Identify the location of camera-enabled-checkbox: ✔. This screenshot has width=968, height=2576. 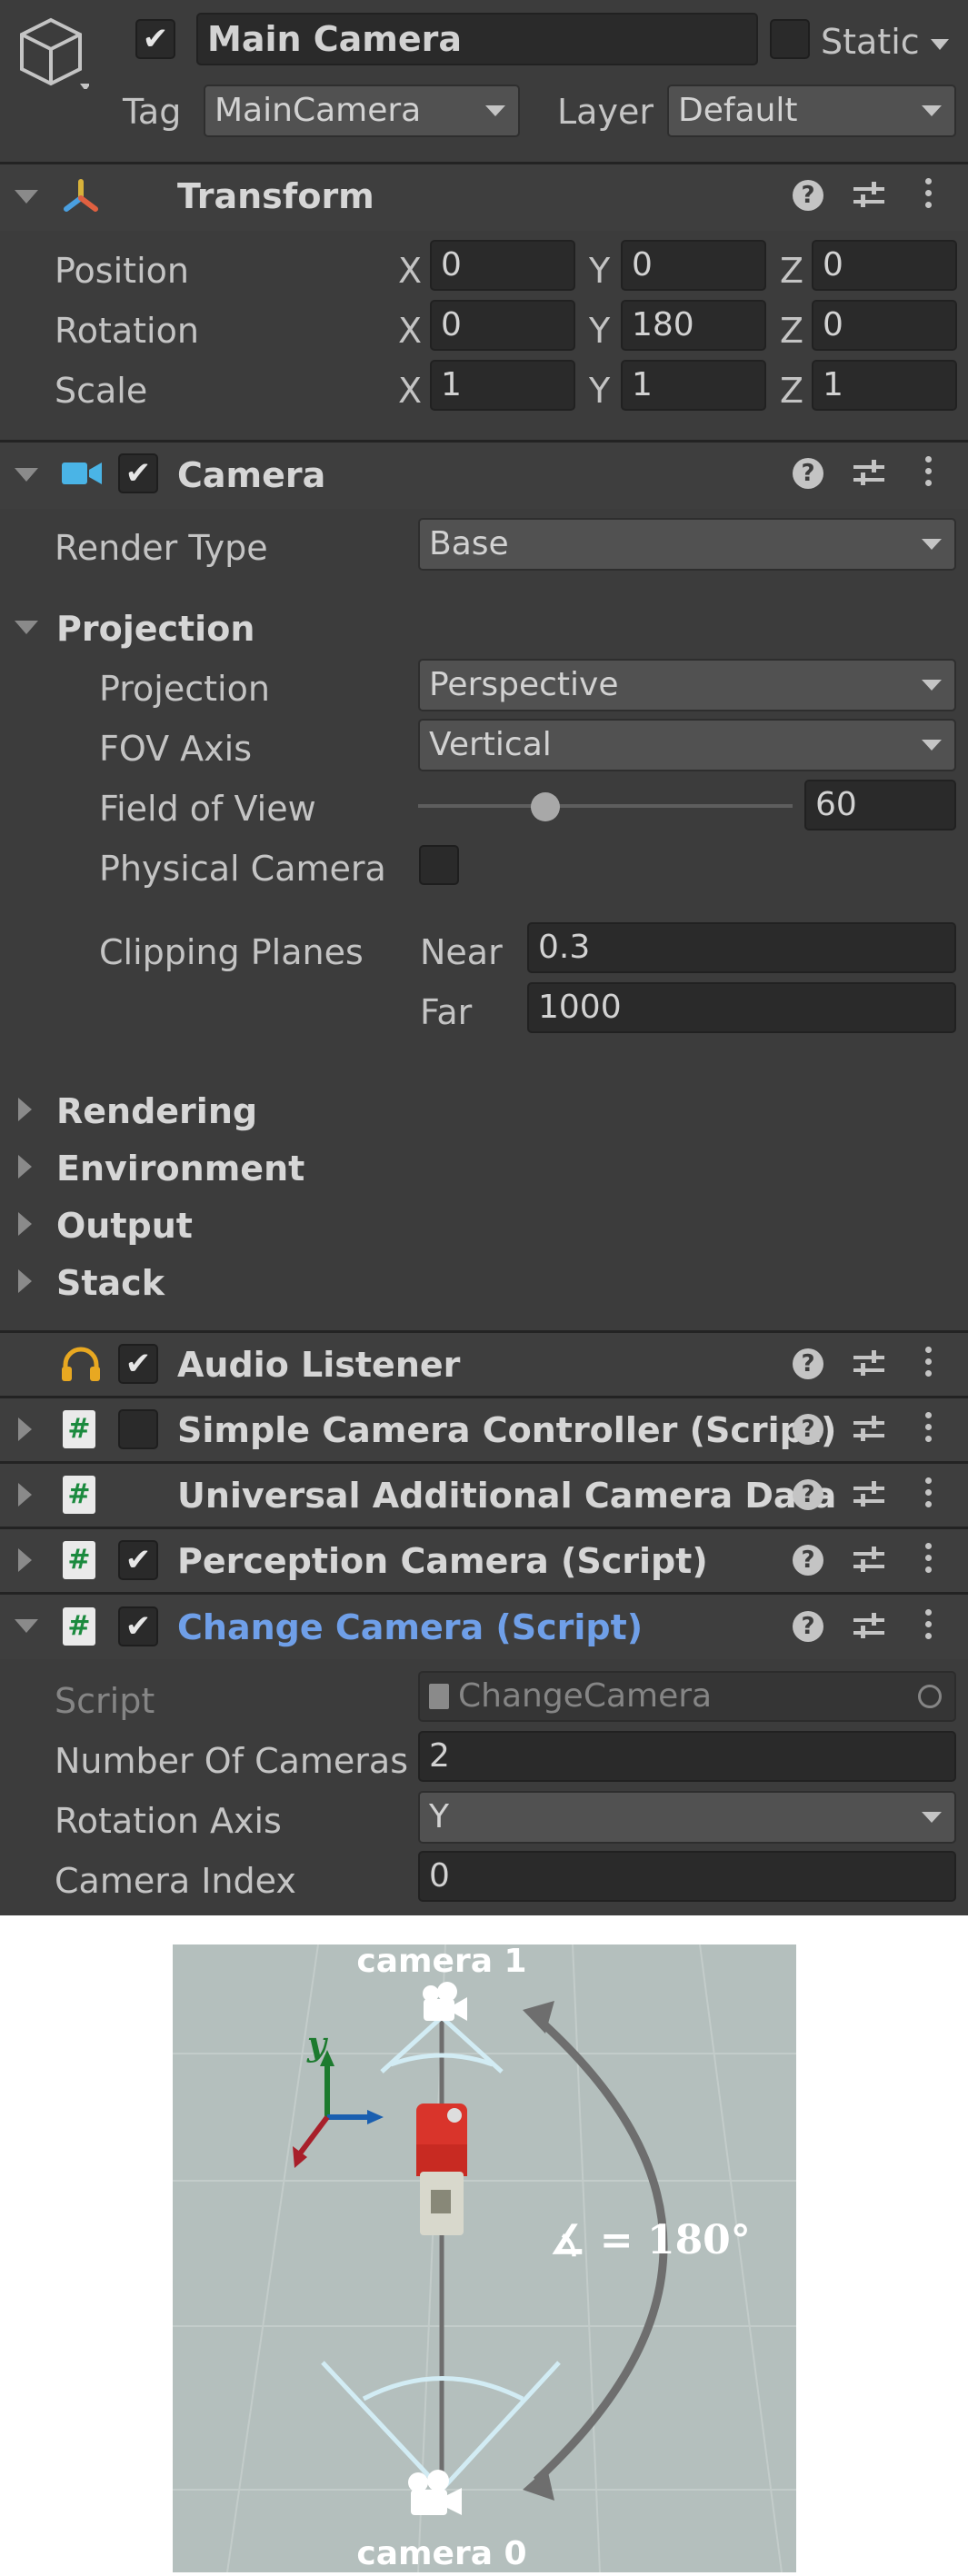
(138, 473).